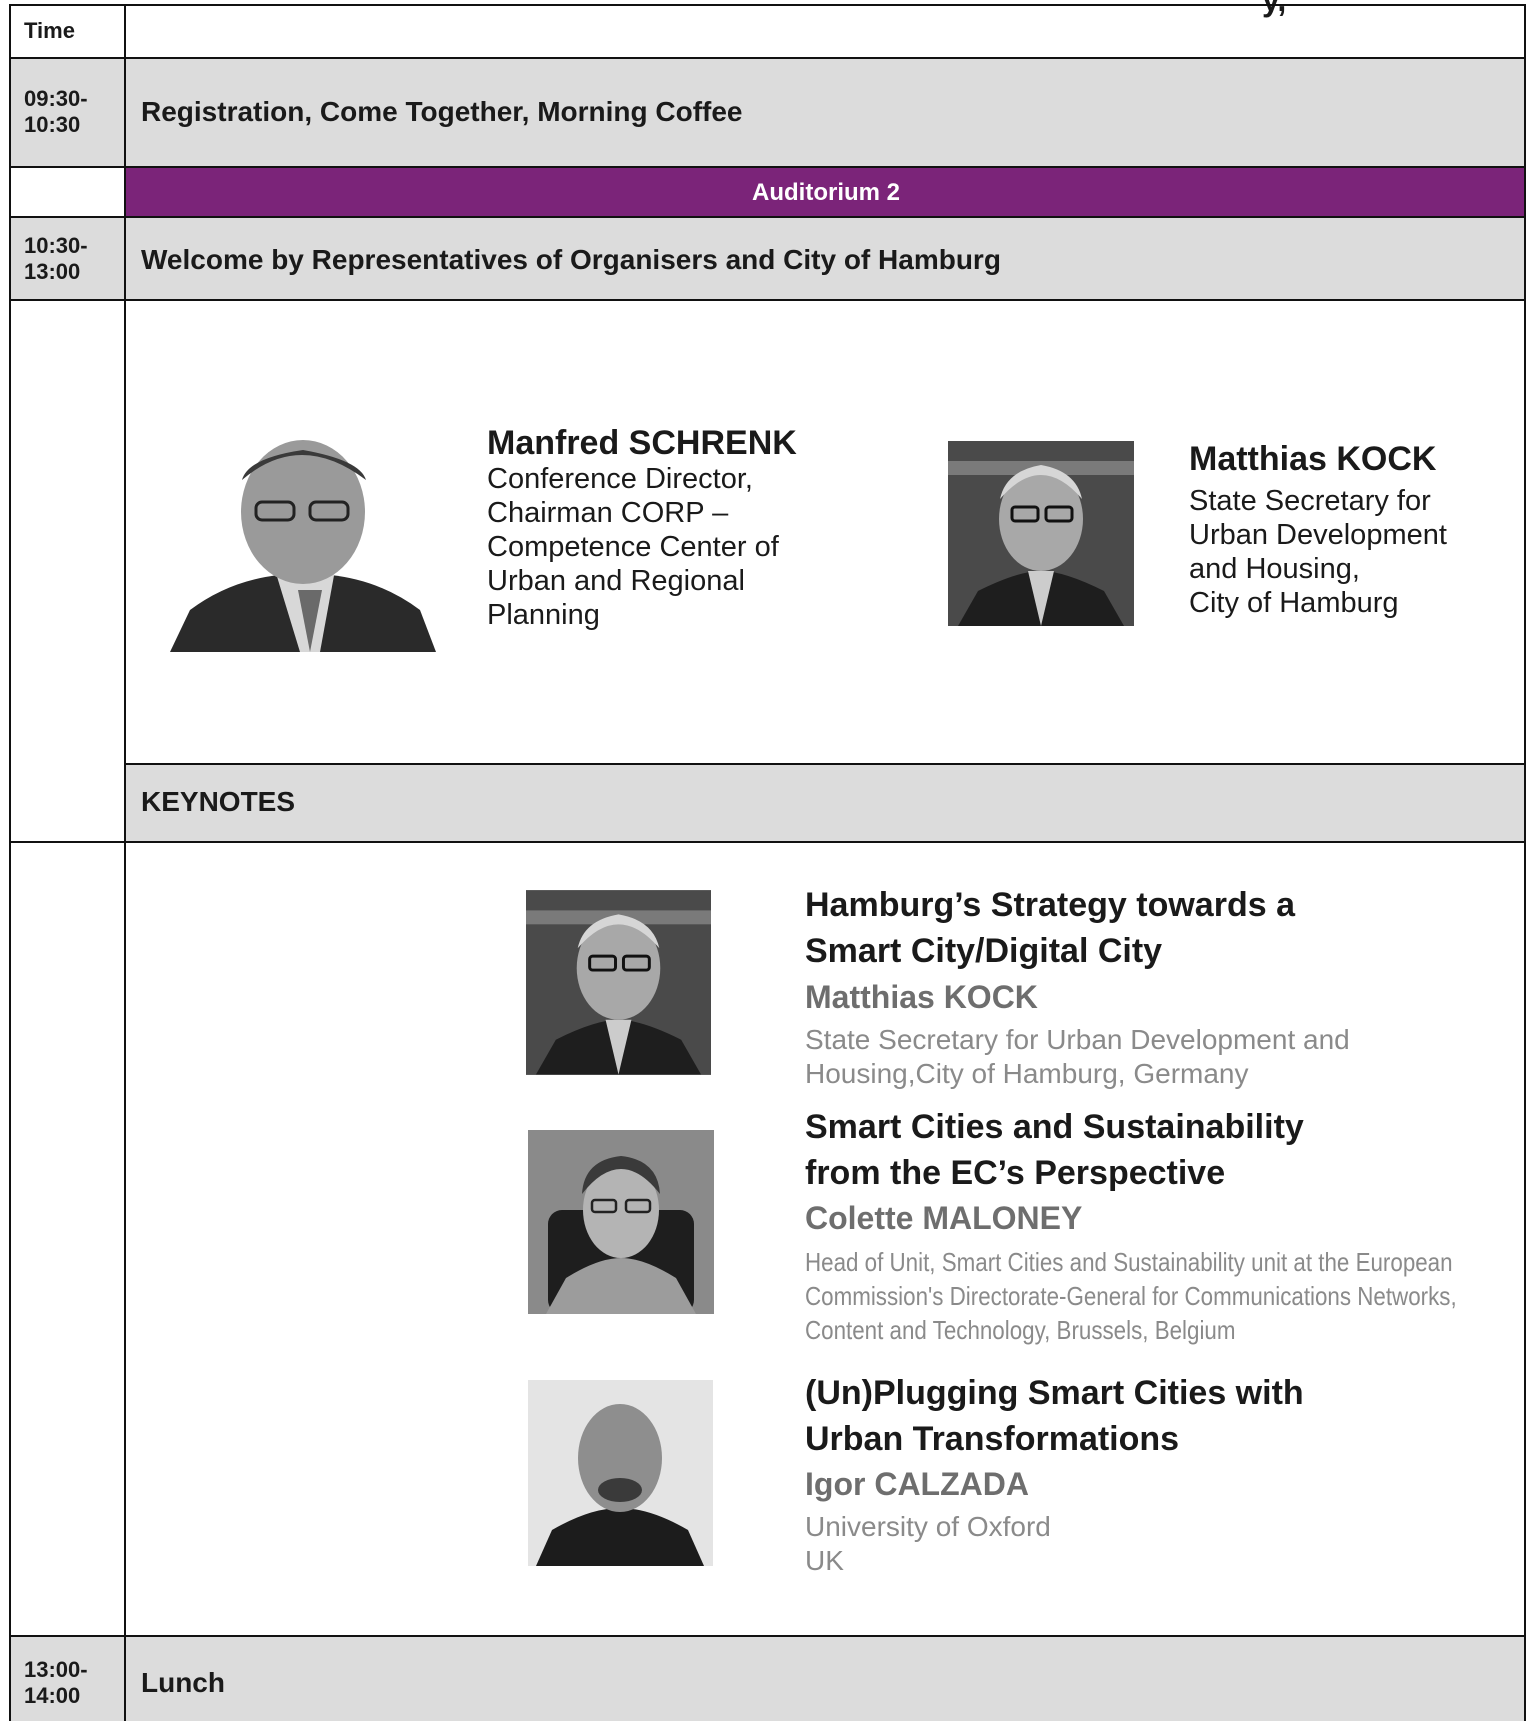  I want to click on table-border-top, so click(768, 5).